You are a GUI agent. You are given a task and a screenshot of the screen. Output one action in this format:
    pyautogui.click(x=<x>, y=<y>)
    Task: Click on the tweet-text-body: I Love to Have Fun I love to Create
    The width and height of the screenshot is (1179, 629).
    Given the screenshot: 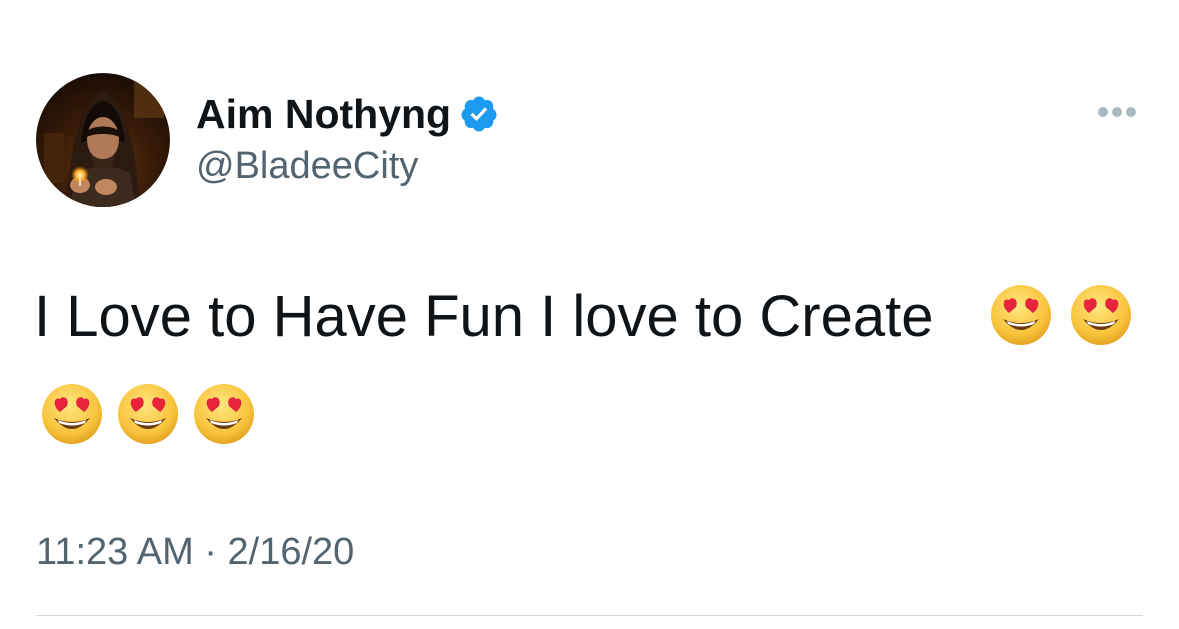 What is the action you would take?
    pyautogui.click(x=484, y=316)
    